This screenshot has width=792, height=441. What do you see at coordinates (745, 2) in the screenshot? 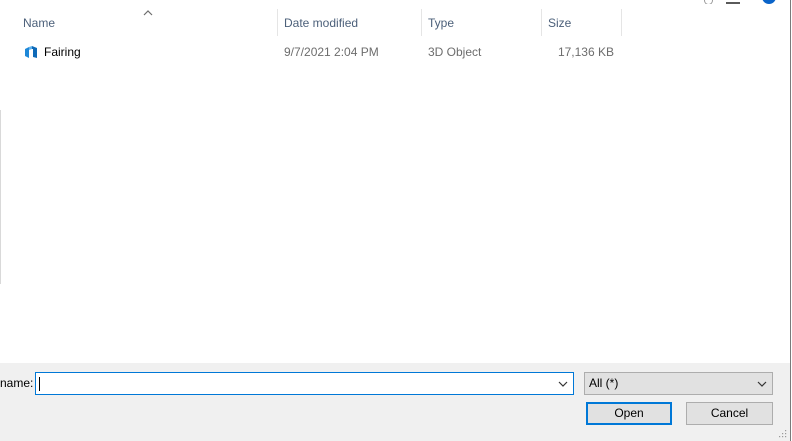
I see `title-bar-controls` at bounding box center [745, 2].